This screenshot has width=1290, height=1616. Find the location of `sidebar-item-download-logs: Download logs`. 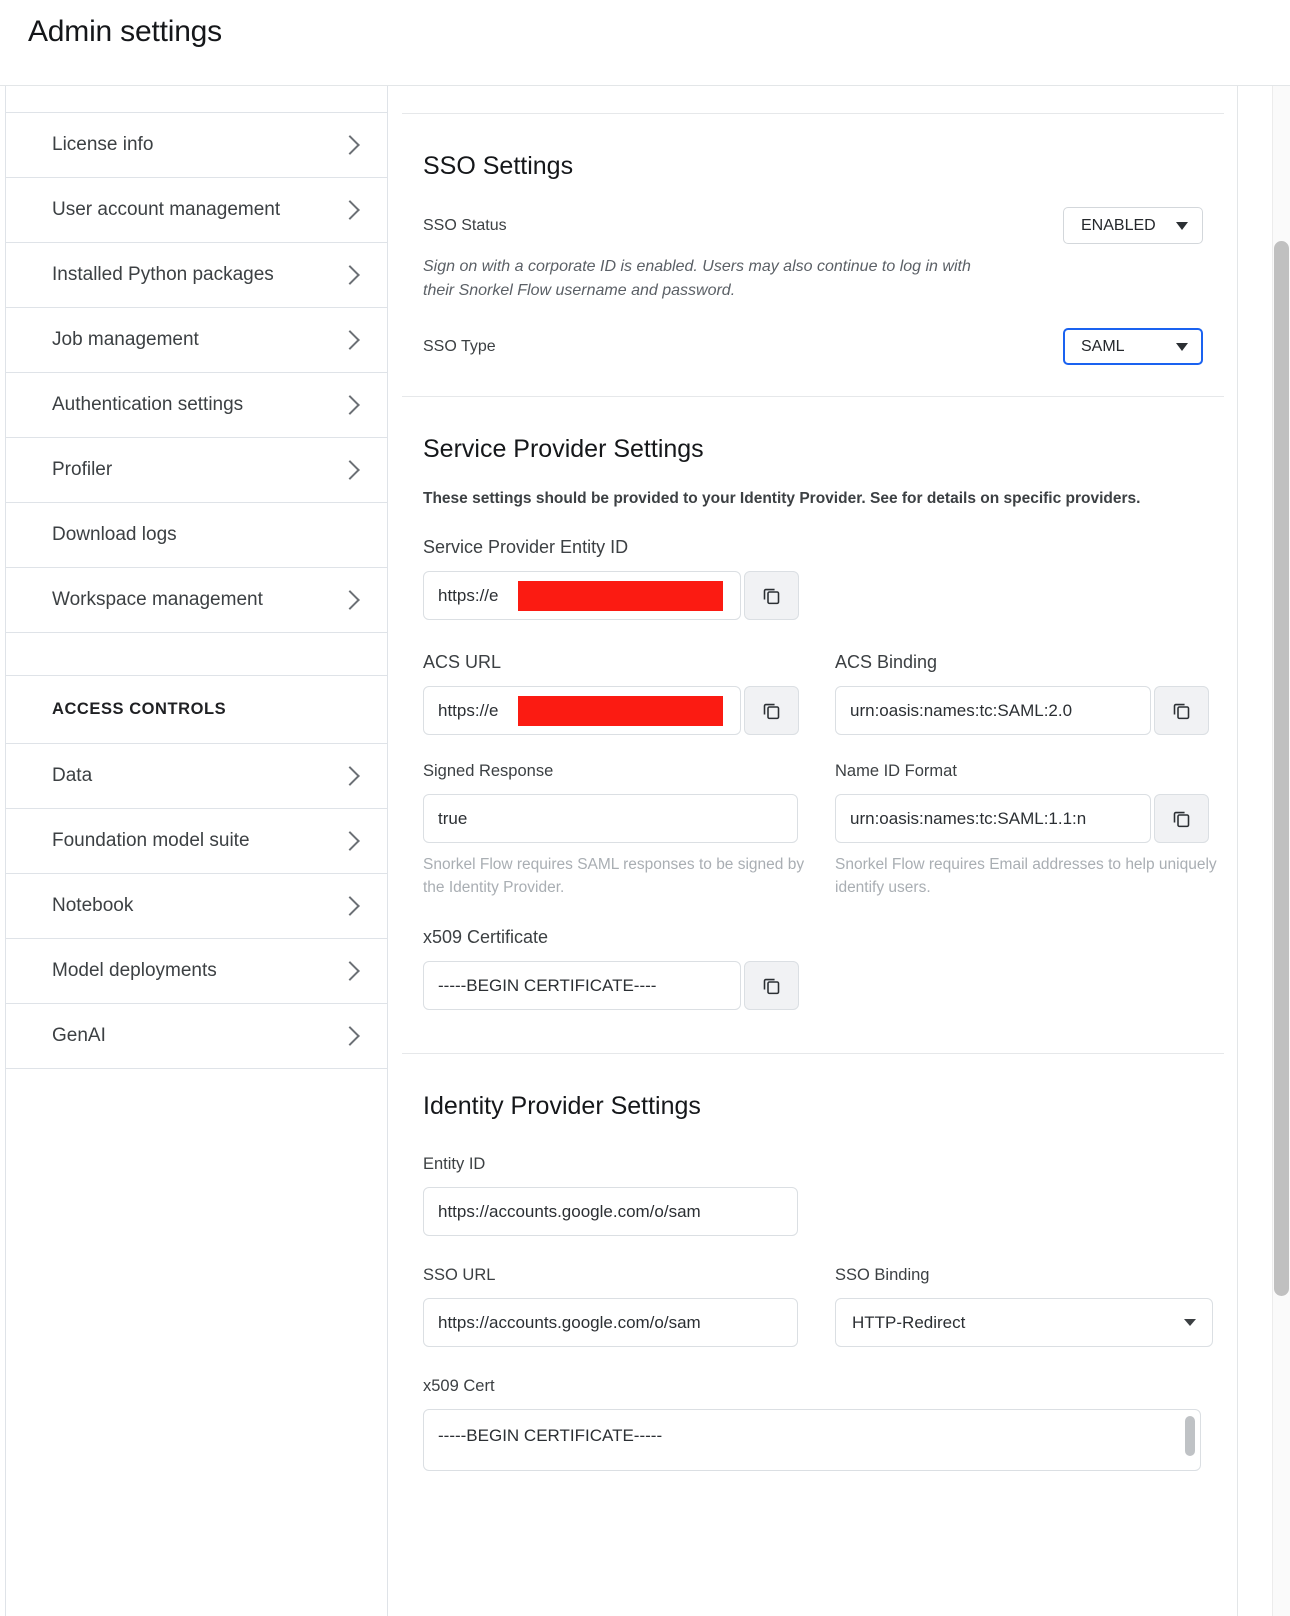

sidebar-item-download-logs: Download logs is located at coordinates (196, 535).